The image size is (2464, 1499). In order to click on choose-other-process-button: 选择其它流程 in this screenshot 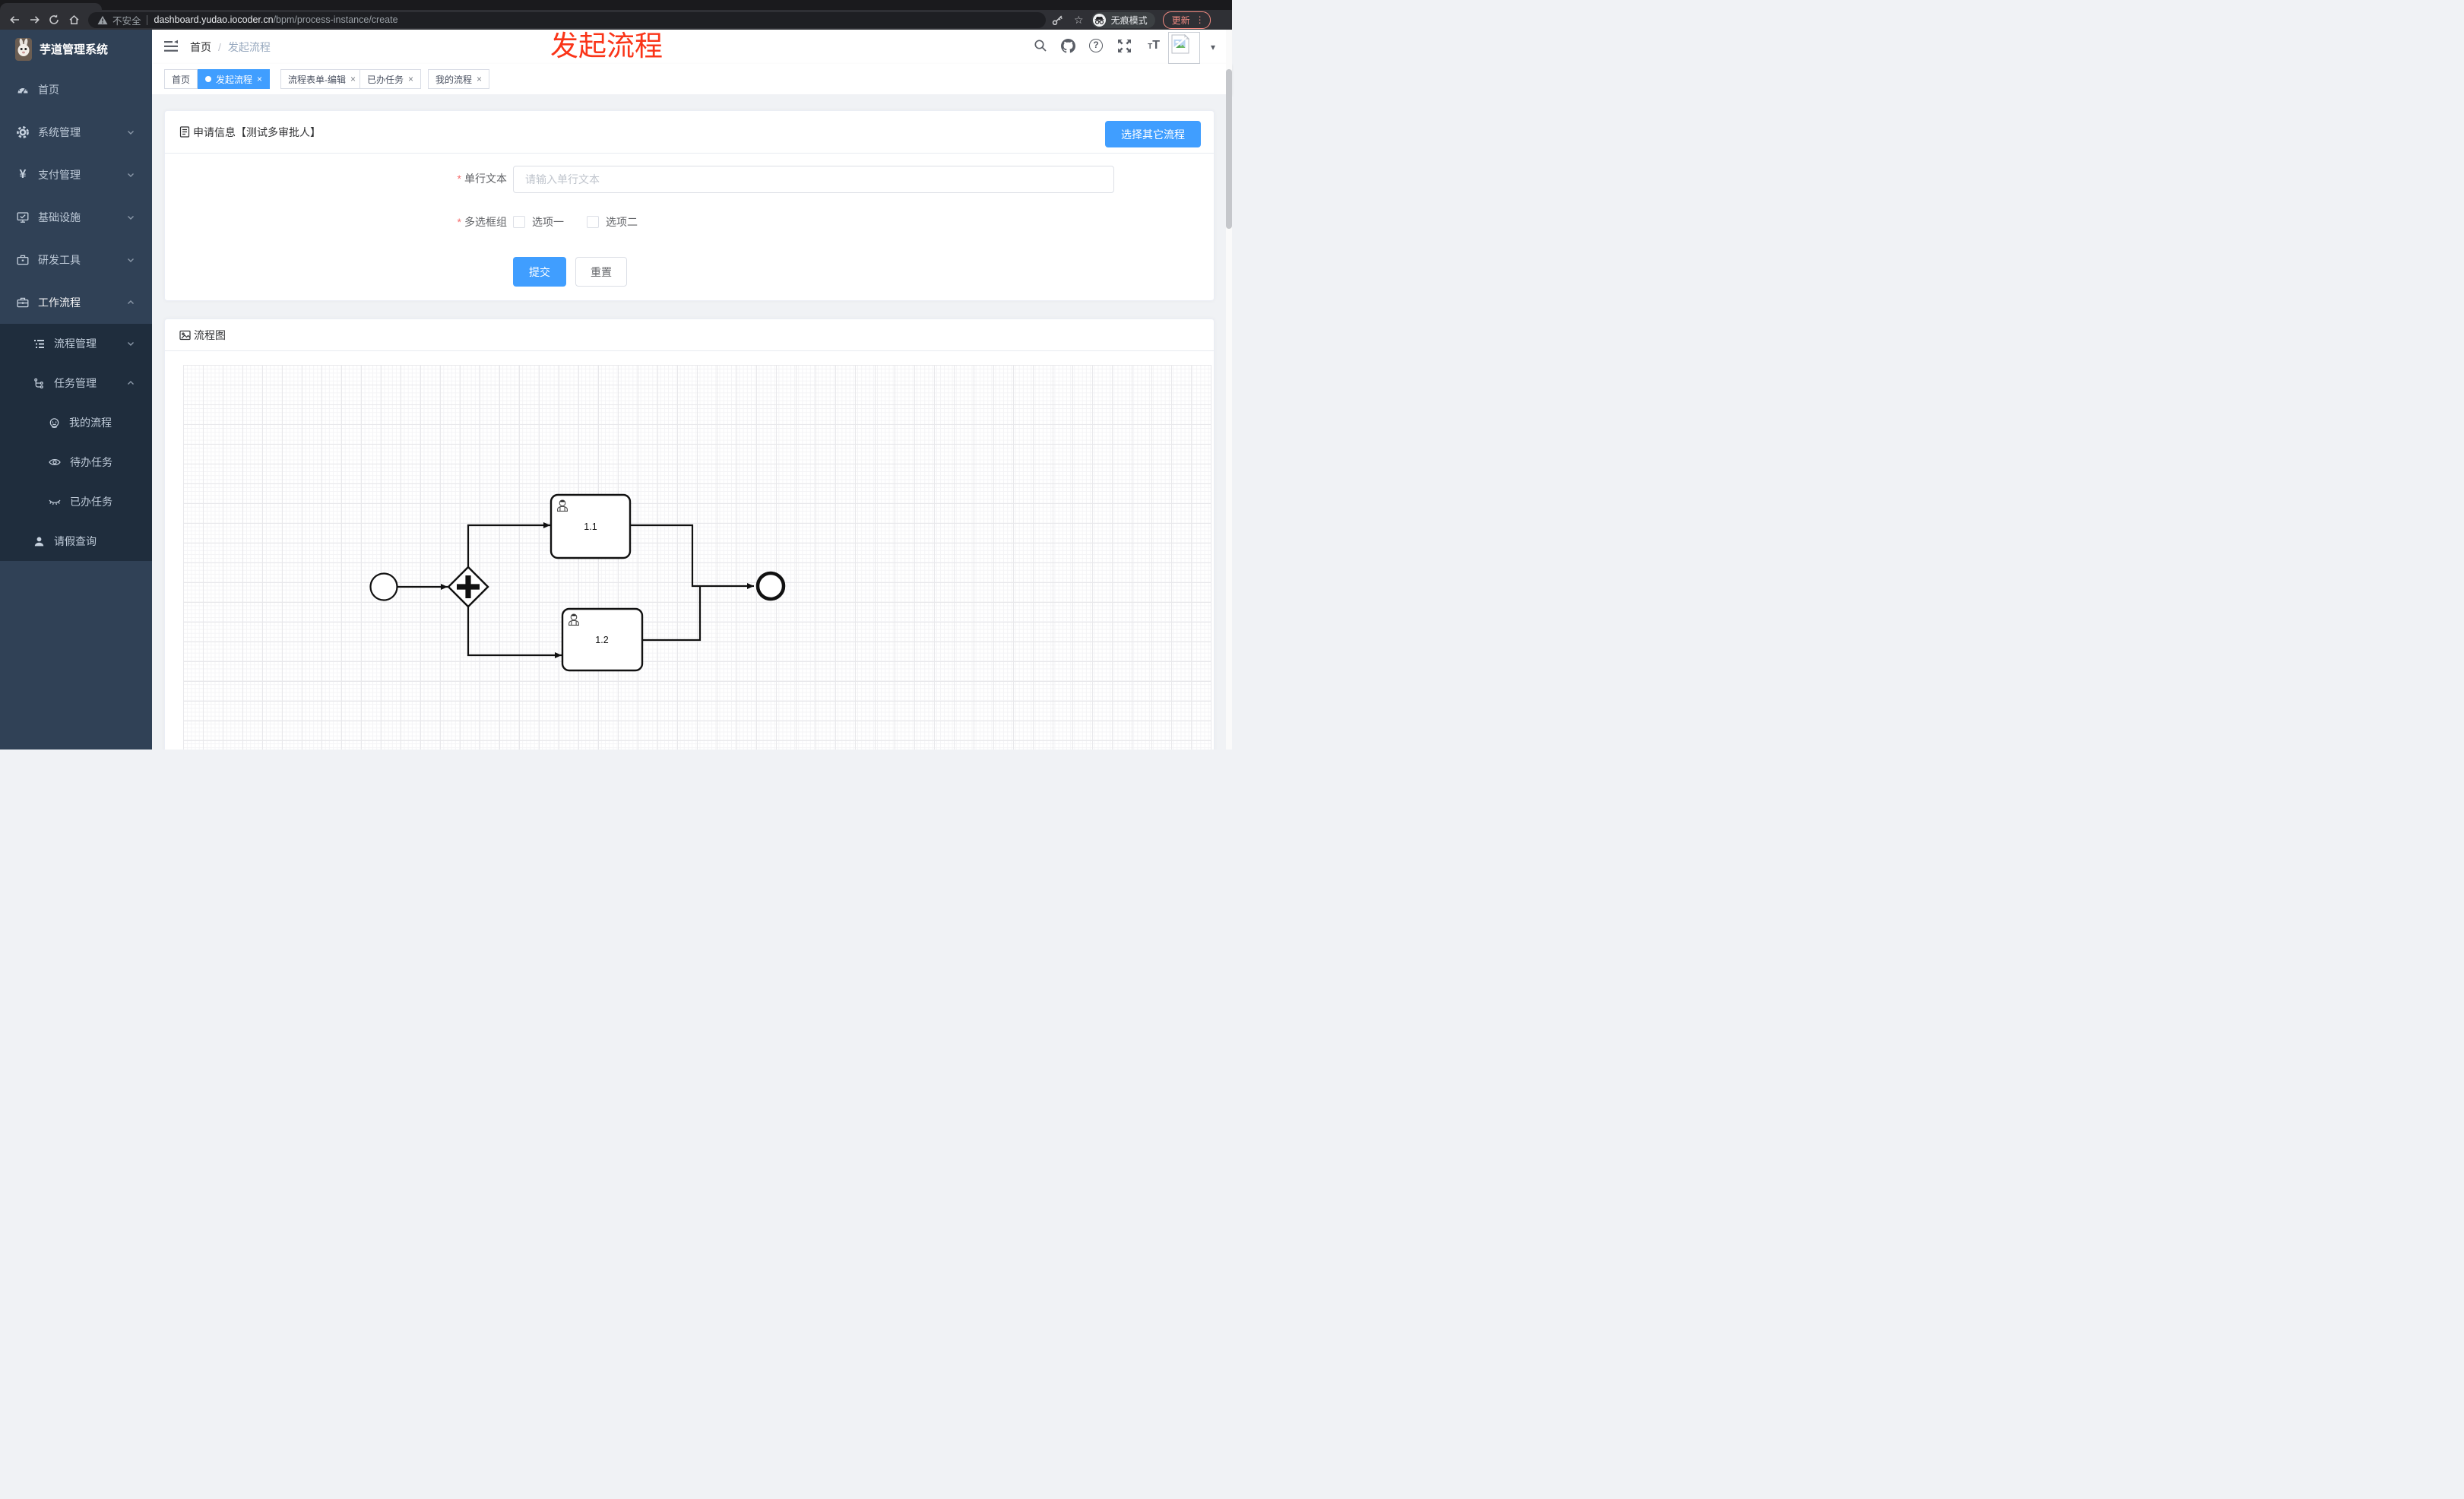, I will do `click(1153, 134)`.